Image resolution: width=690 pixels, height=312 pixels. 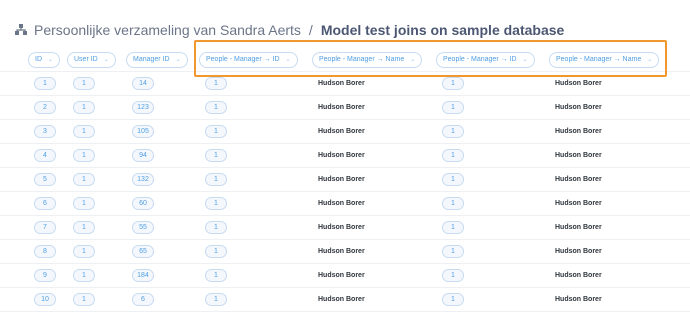 I want to click on column-header-label: User ID, so click(x=86, y=59).